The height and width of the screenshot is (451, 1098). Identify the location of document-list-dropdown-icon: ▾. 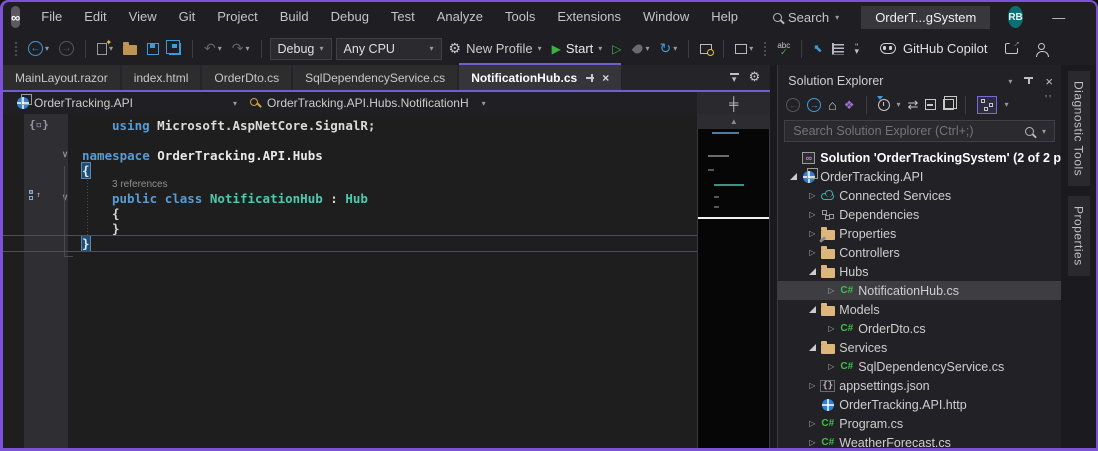
(734, 78).